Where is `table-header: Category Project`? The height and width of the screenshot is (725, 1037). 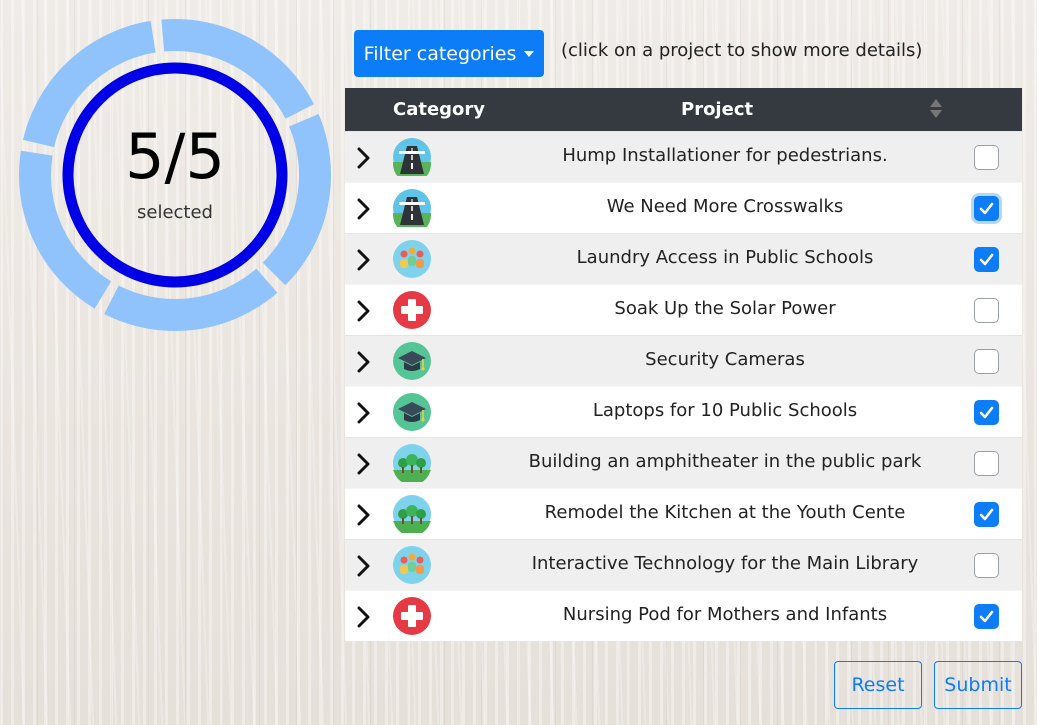
table-header: Category Project is located at coordinates (683, 109).